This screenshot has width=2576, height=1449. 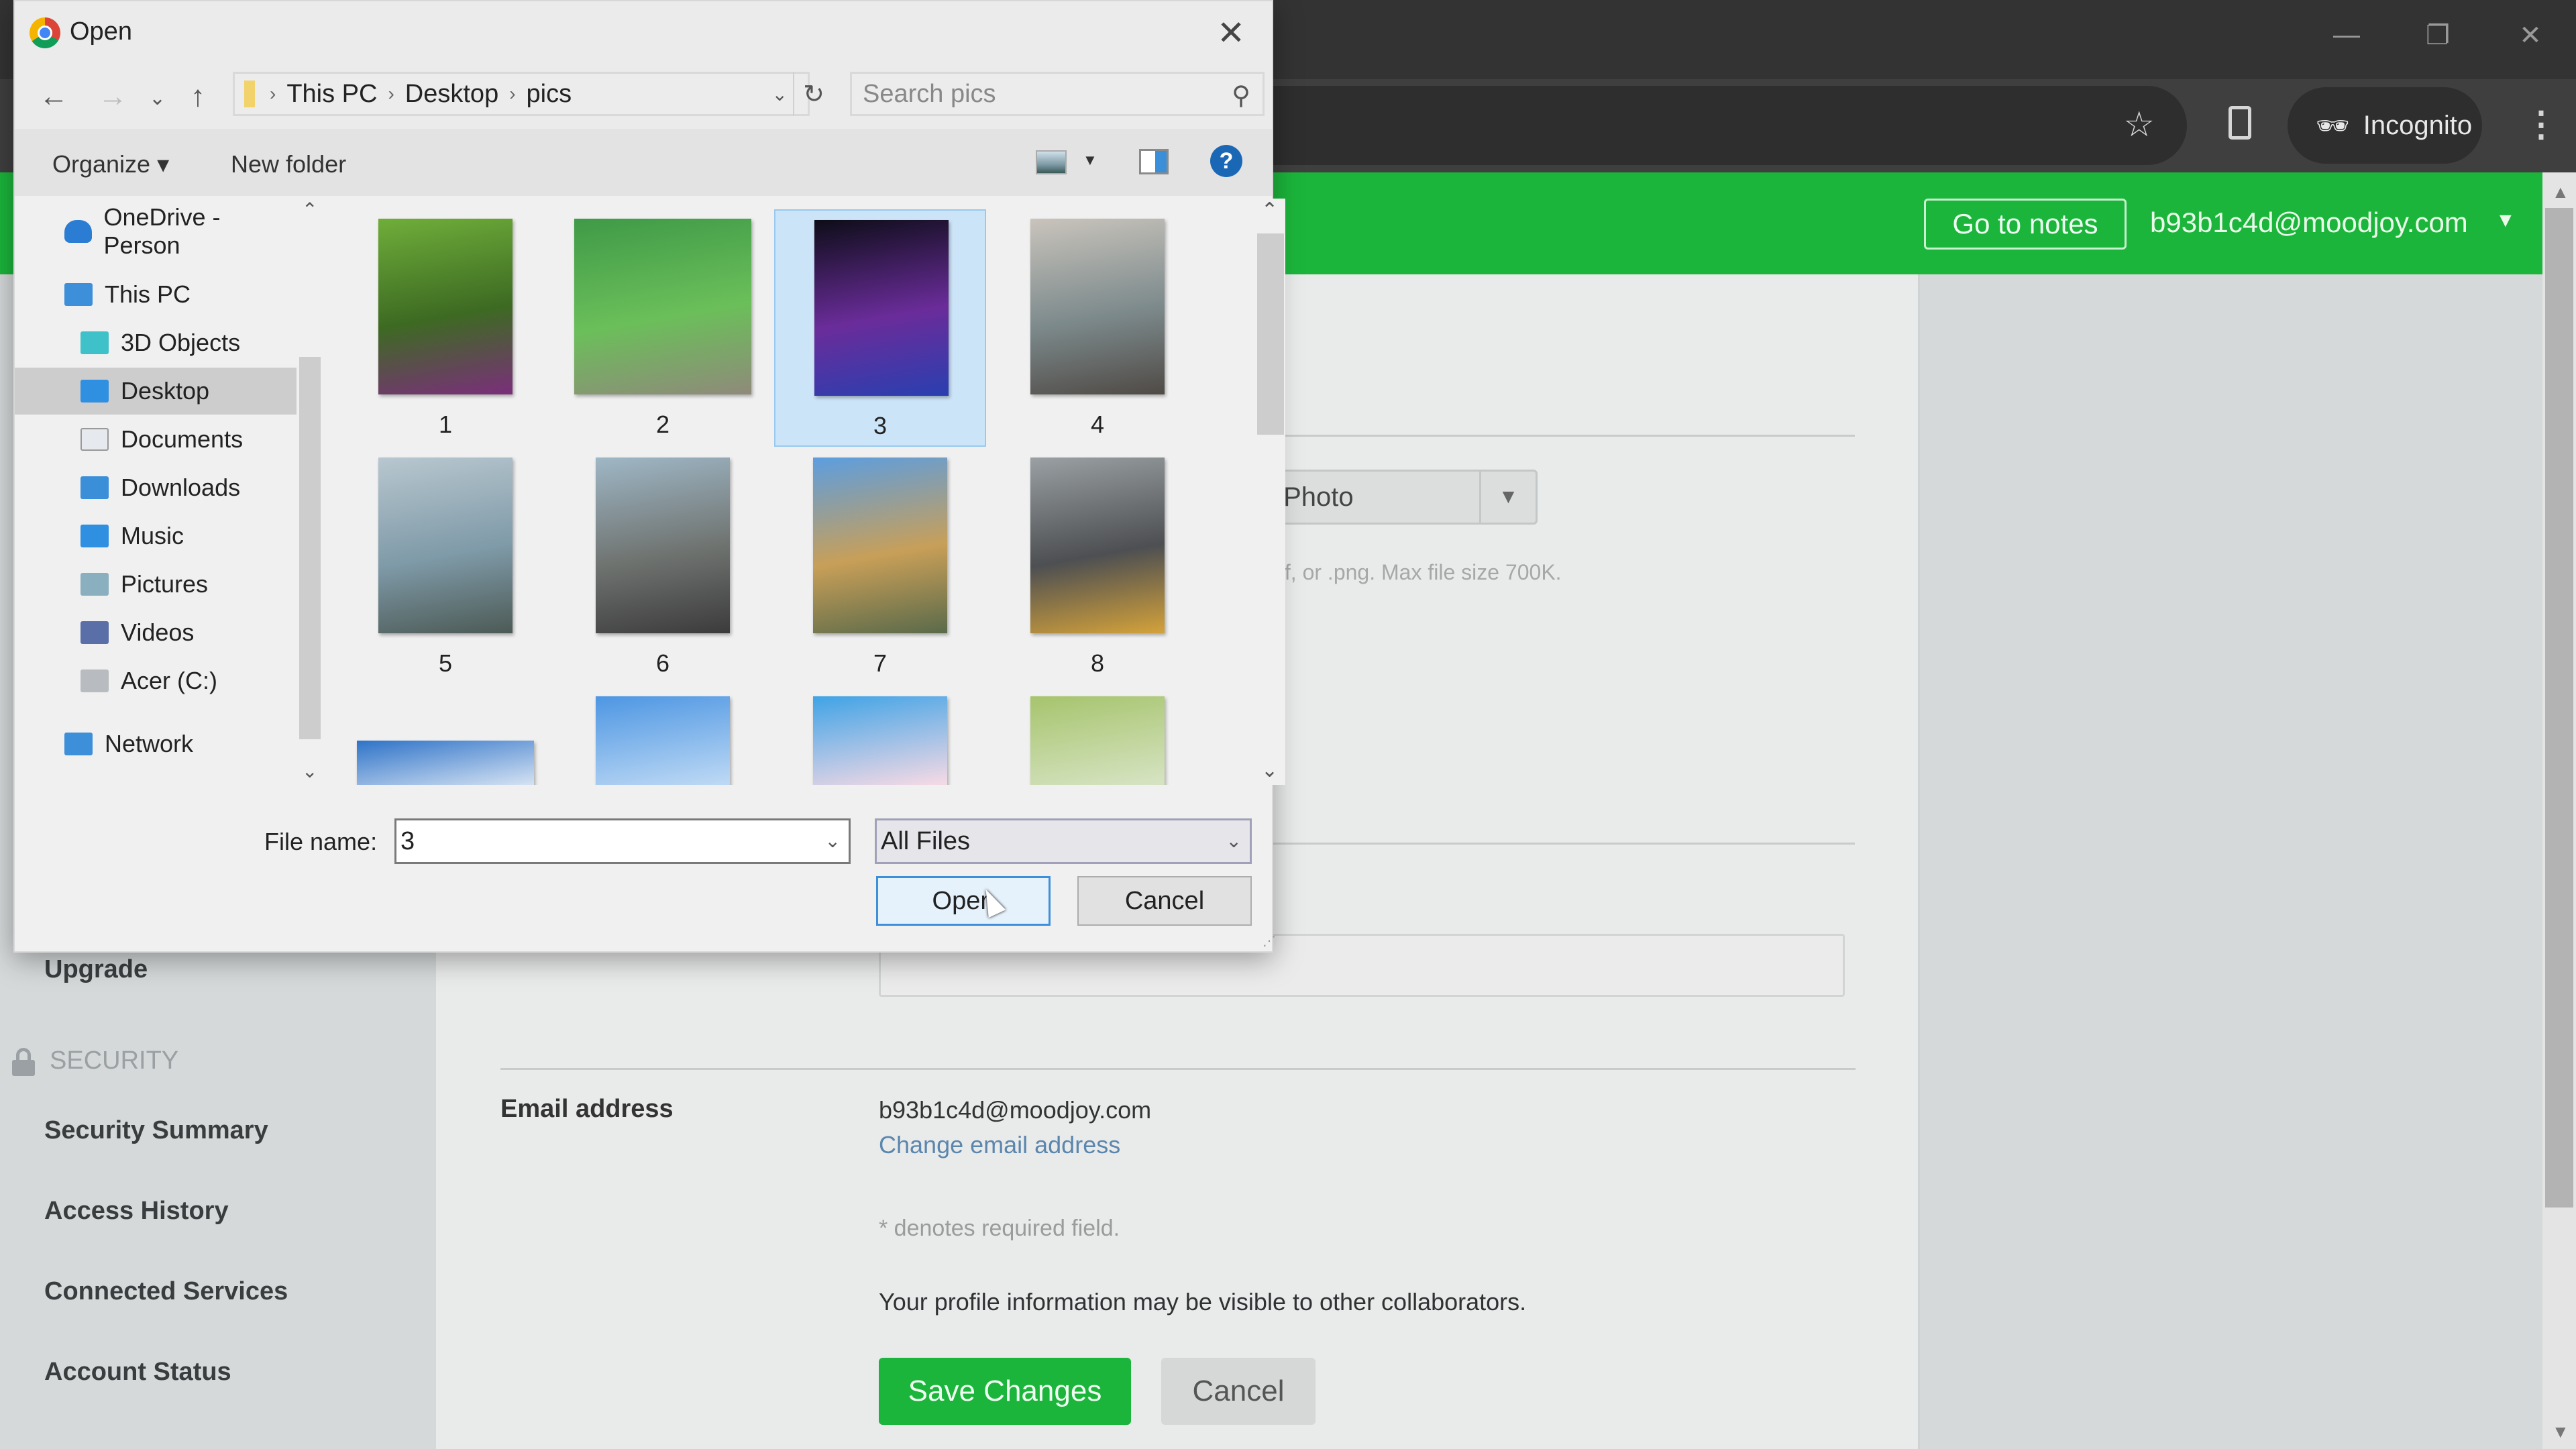 What do you see at coordinates (110, 164) in the screenshot?
I see `organize-button: Organize ▾` at bounding box center [110, 164].